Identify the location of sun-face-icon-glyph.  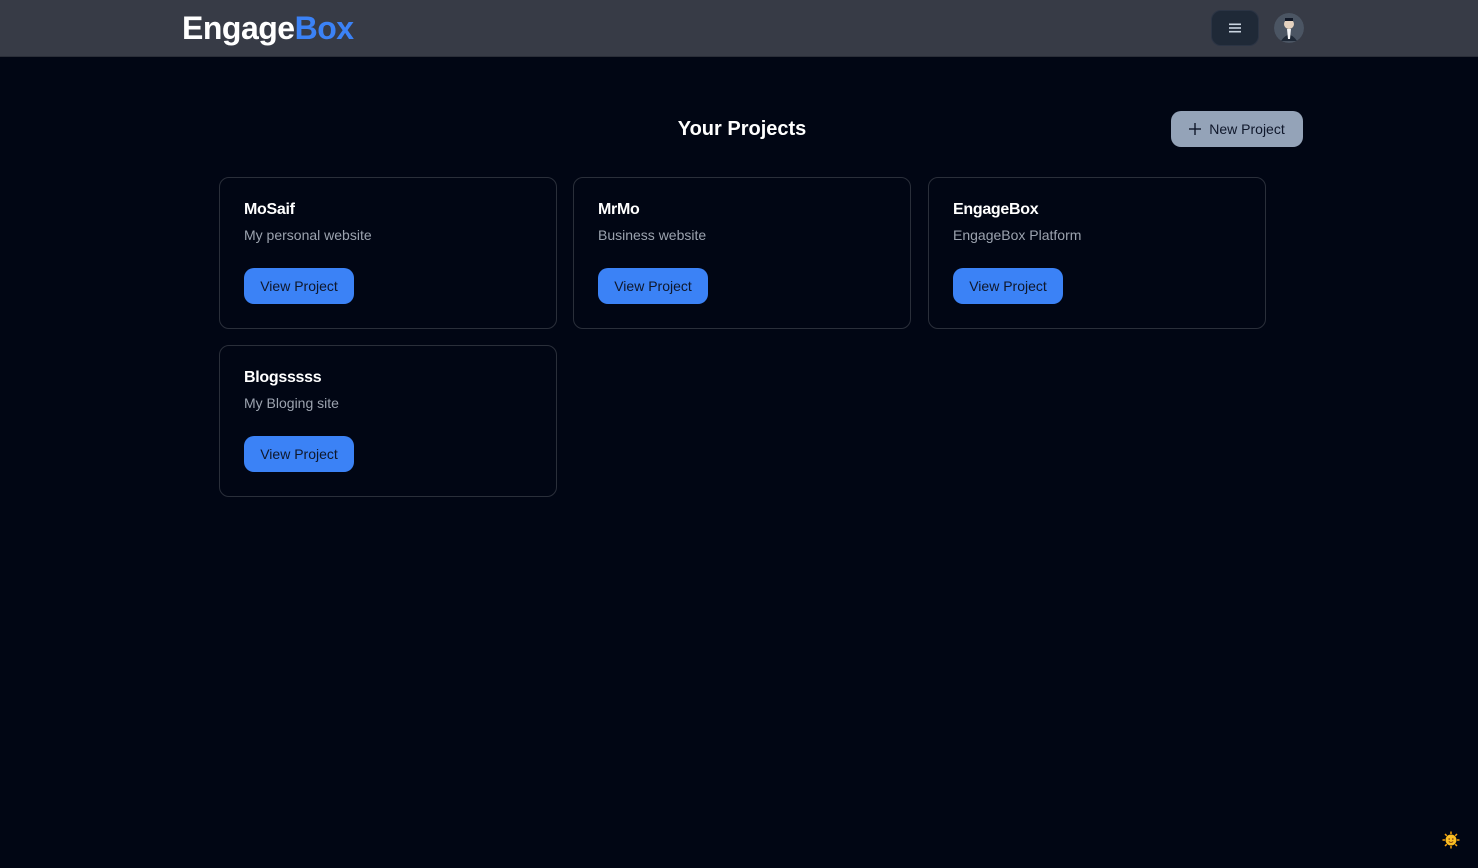
(1451, 840).